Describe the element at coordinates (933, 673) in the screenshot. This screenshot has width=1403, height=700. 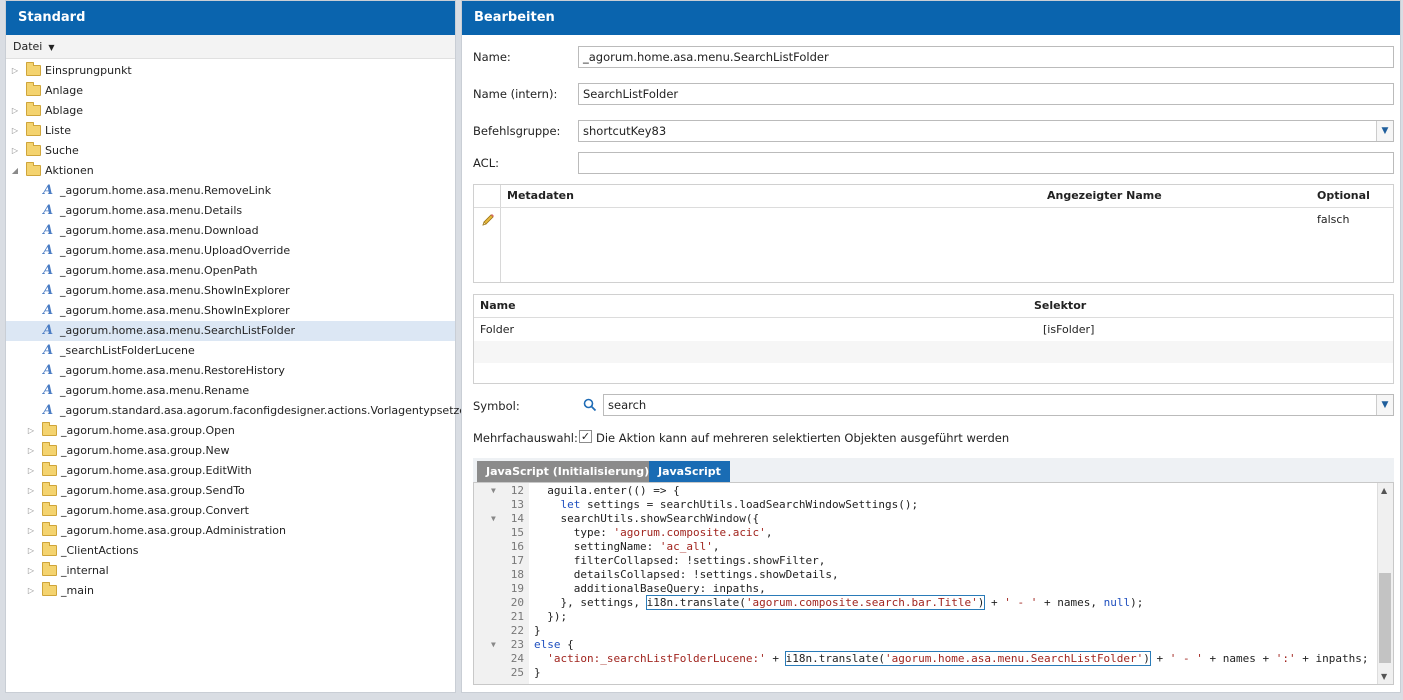
I see `code-line: 25}` at that location.